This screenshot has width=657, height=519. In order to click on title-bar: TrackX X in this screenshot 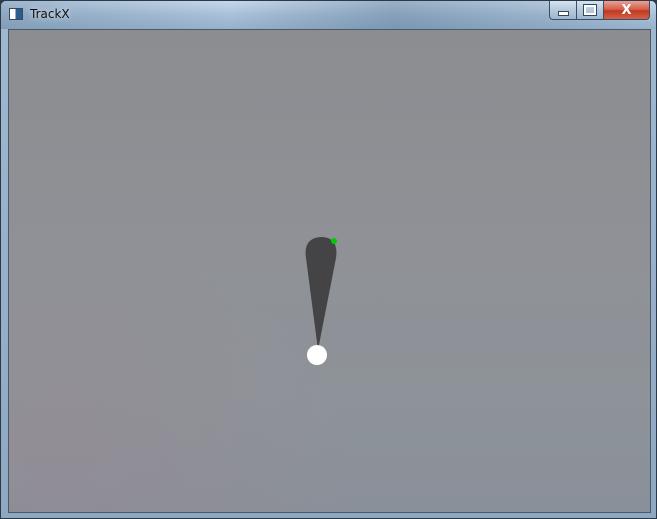, I will do `click(328, 15)`.